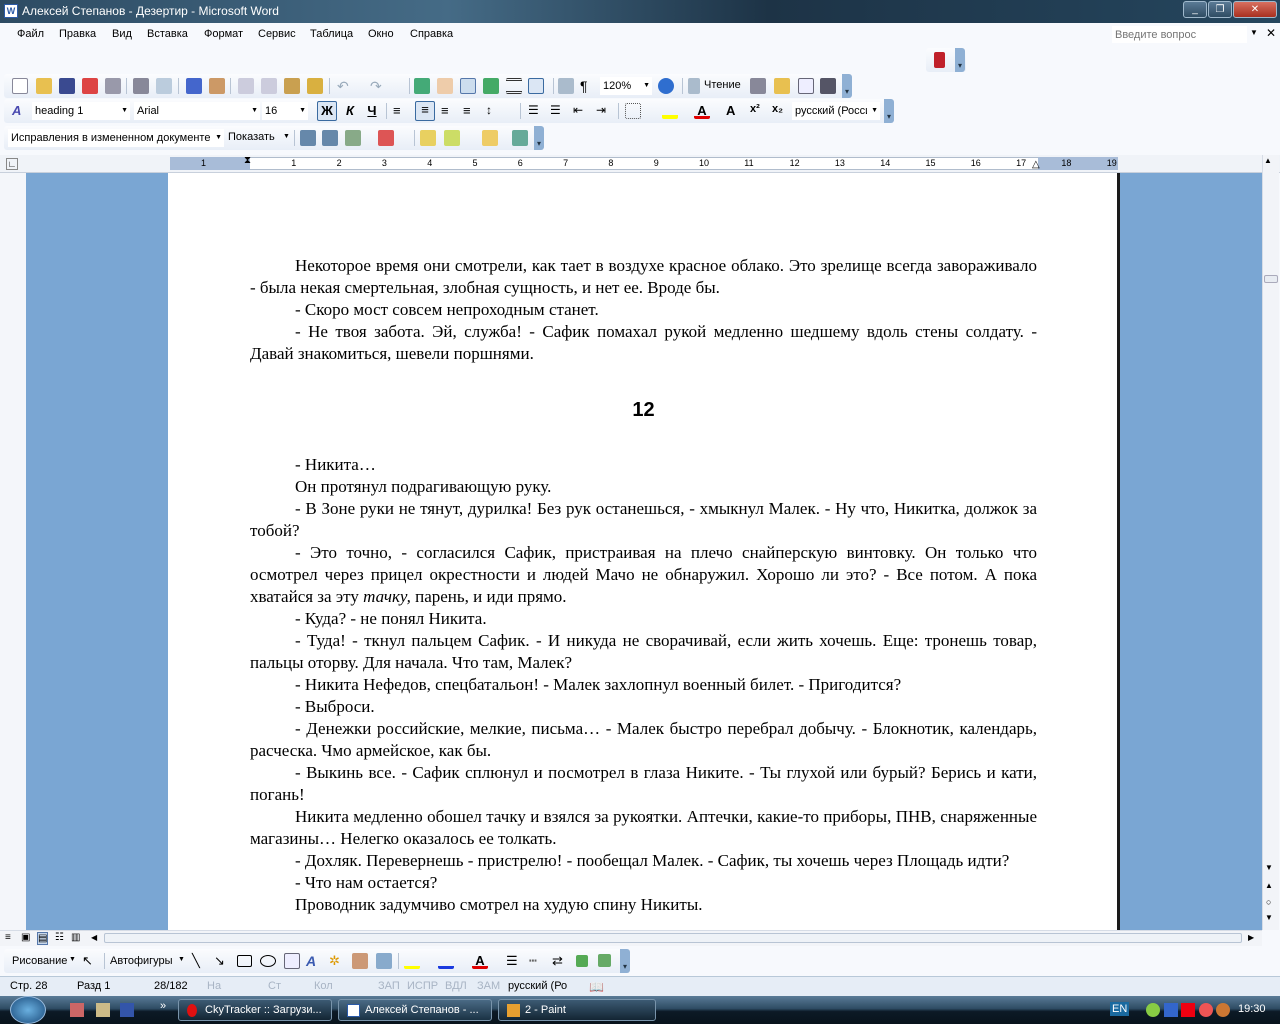 The width and height of the screenshot is (1280, 1024). Describe the element at coordinates (314, 961) in the screenshot. I see `wordart-icon: A` at that location.